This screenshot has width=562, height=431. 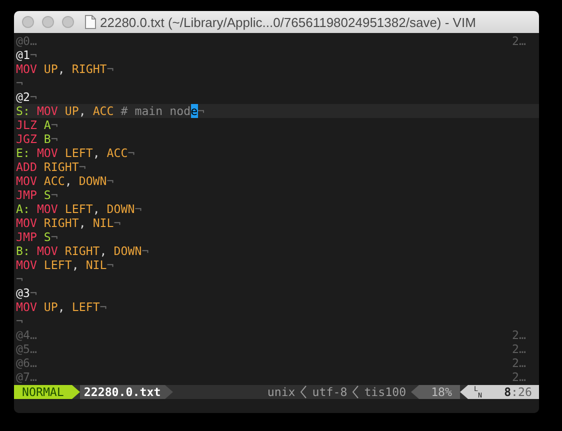 I want to click on code-line: E: MOV LEFT, ACC¬, so click(x=75, y=153).